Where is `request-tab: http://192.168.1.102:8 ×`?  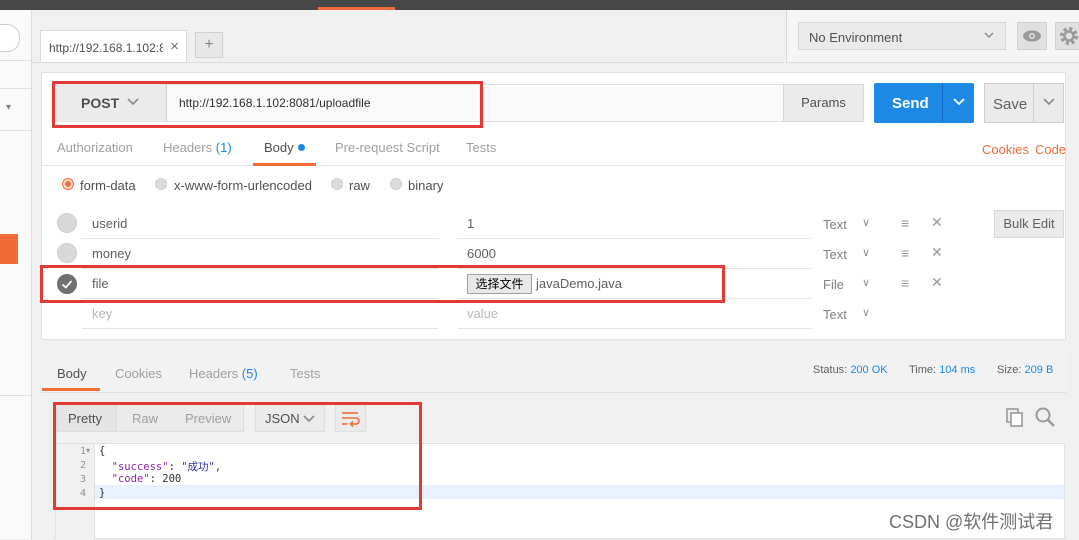 request-tab: http://192.168.1.102:8 × is located at coordinates (113, 46).